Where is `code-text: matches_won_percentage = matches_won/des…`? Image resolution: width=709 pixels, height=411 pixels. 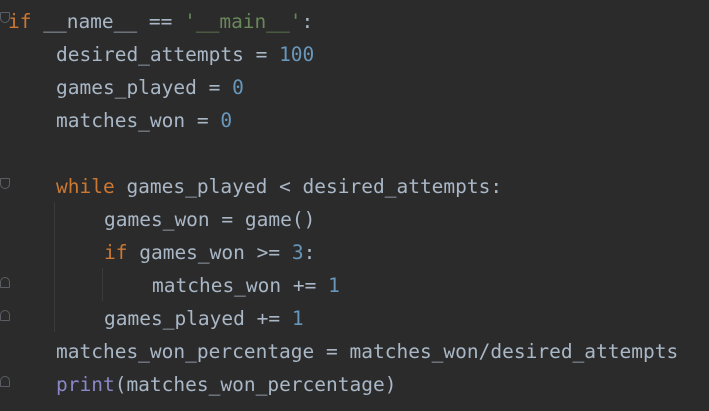 code-text: matches_won_percentage = matches_won/des… is located at coordinates (367, 351).